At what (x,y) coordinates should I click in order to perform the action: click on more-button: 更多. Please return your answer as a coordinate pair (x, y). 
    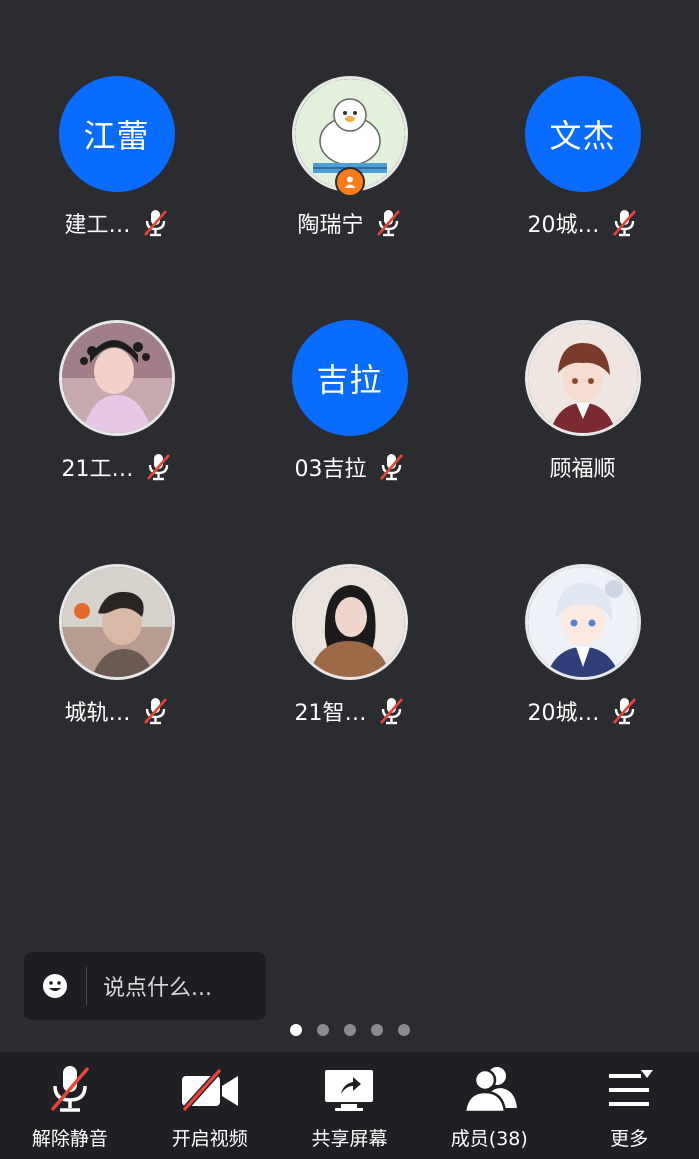
    Looking at the image, I should click on (629, 1105).